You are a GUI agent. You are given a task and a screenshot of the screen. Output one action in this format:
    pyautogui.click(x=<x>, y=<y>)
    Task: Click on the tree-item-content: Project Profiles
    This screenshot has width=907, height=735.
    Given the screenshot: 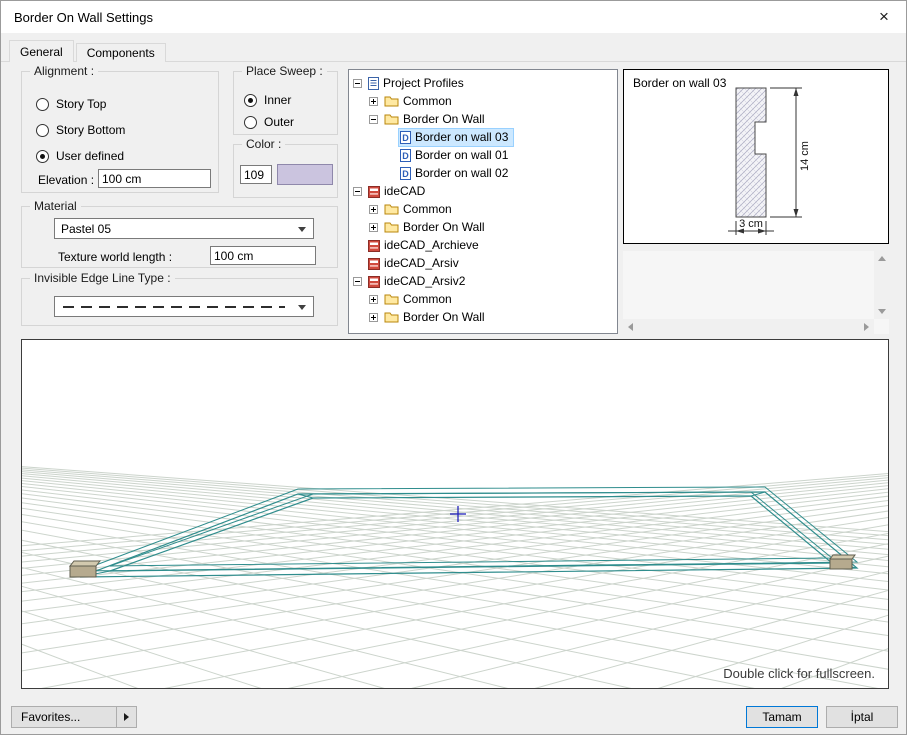 What is the action you would take?
    pyautogui.click(x=418, y=83)
    